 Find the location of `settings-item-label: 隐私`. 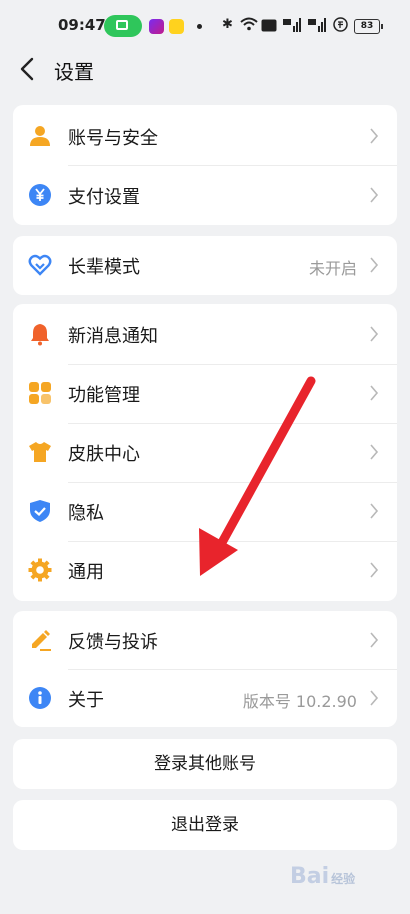

settings-item-label: 隐私 is located at coordinates (86, 513).